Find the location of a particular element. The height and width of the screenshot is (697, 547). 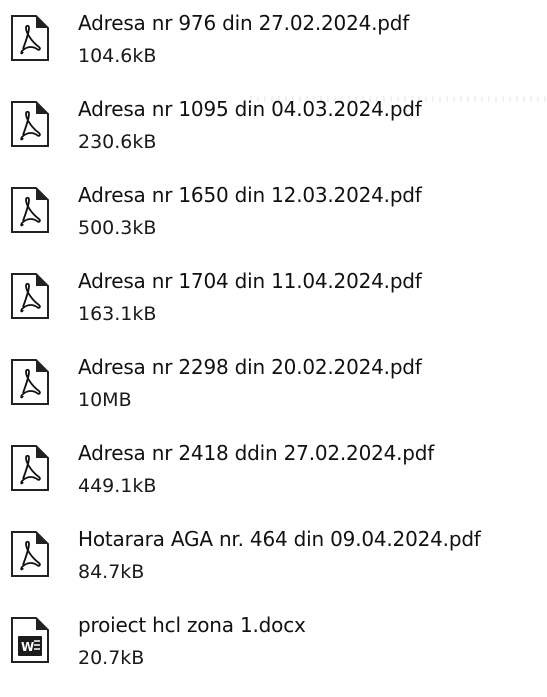

file-name: Adresa nr 1095 din 04.03.2024.pdf is located at coordinates (250, 109).